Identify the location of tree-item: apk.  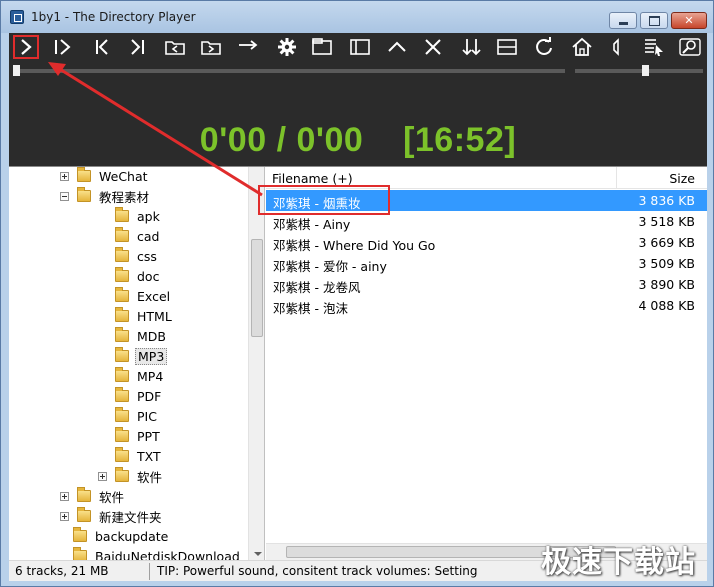
(138, 216).